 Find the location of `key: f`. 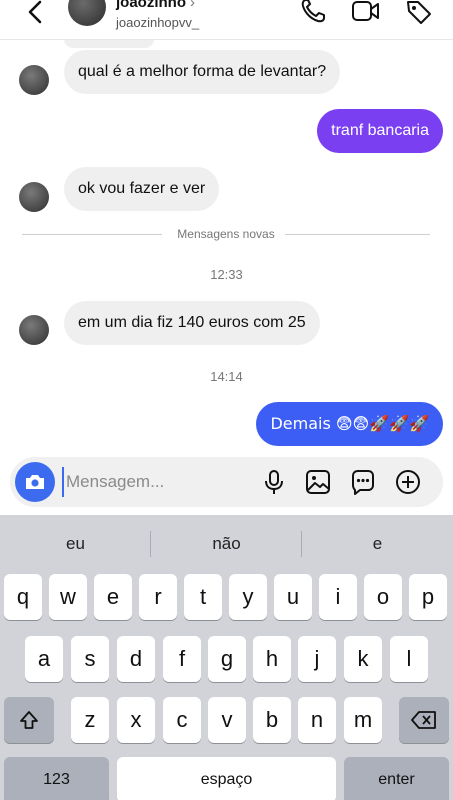

key: f is located at coordinates (182, 659).